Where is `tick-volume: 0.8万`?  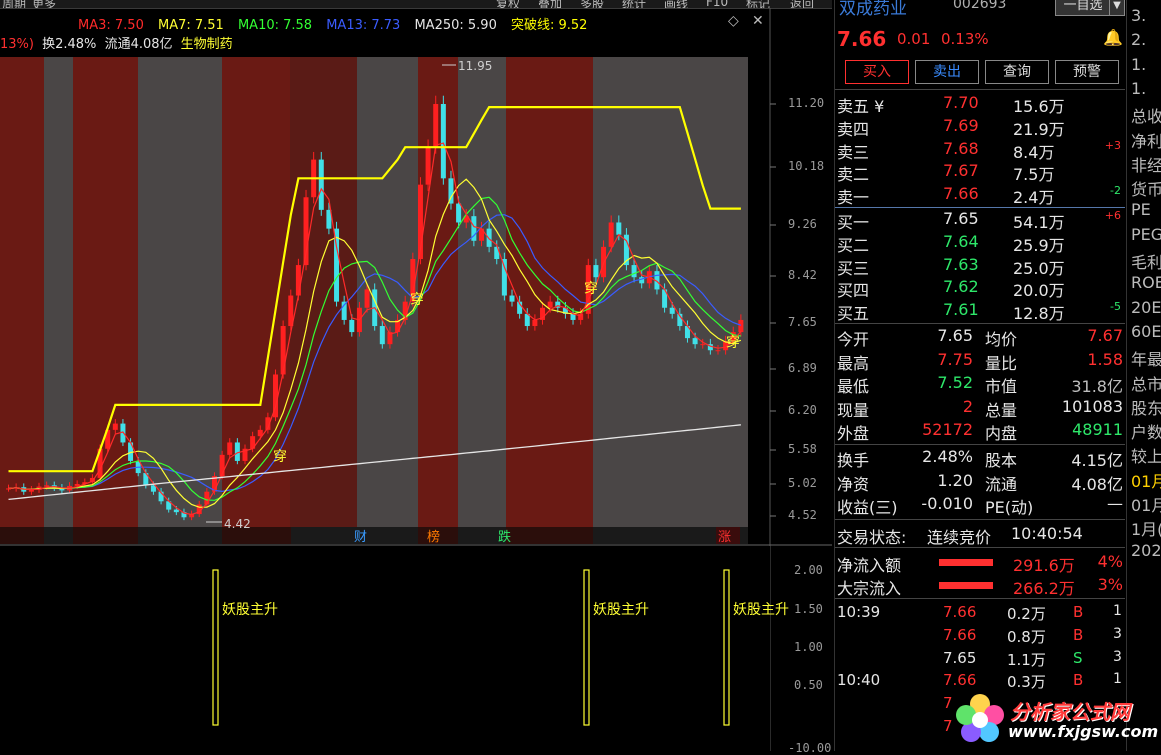 tick-volume: 0.8万 is located at coordinates (1026, 636).